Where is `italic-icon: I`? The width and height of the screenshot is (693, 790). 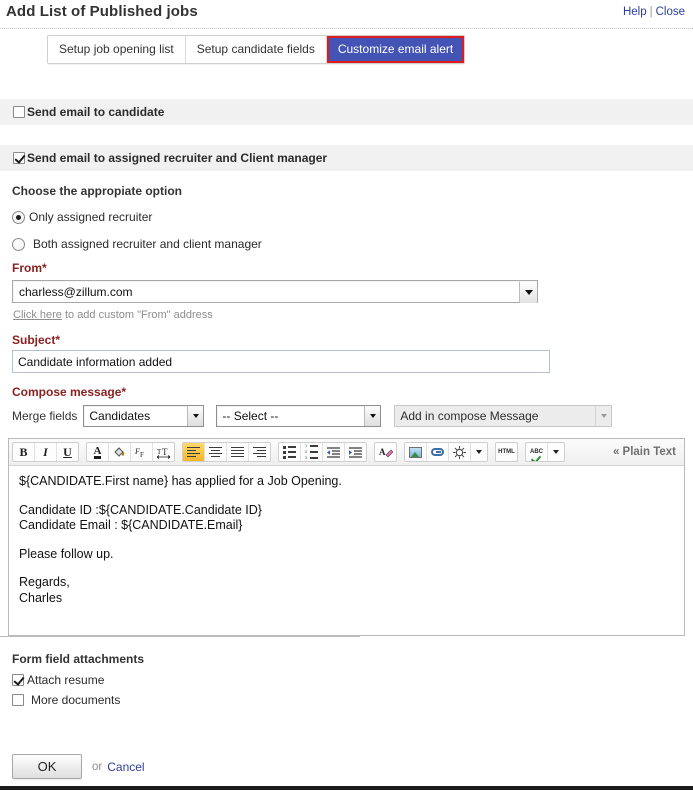
italic-icon: I is located at coordinates (46, 452).